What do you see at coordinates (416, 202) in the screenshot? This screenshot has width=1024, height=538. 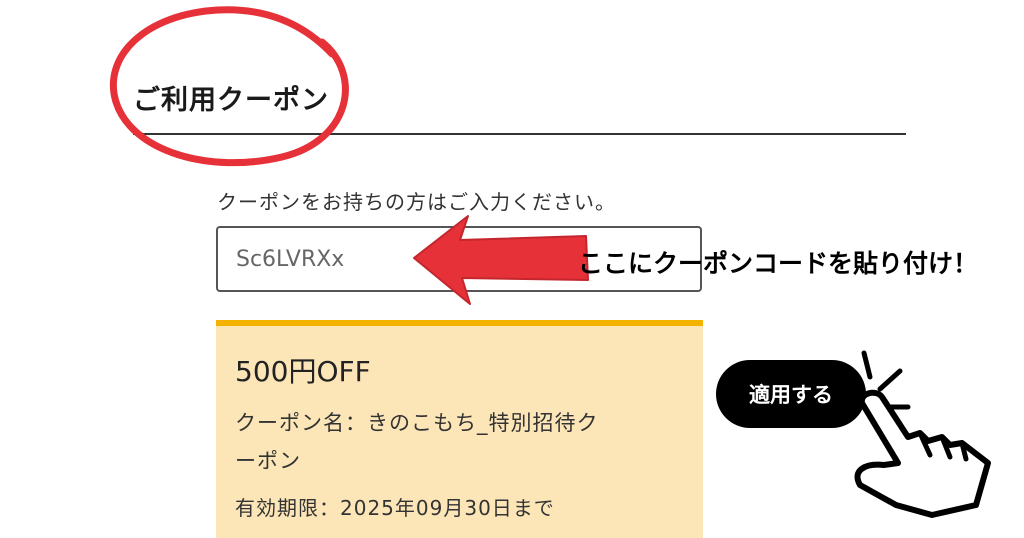 I see `coupon-instruction: クーポンをお持ちの方はご入力ください。` at bounding box center [416, 202].